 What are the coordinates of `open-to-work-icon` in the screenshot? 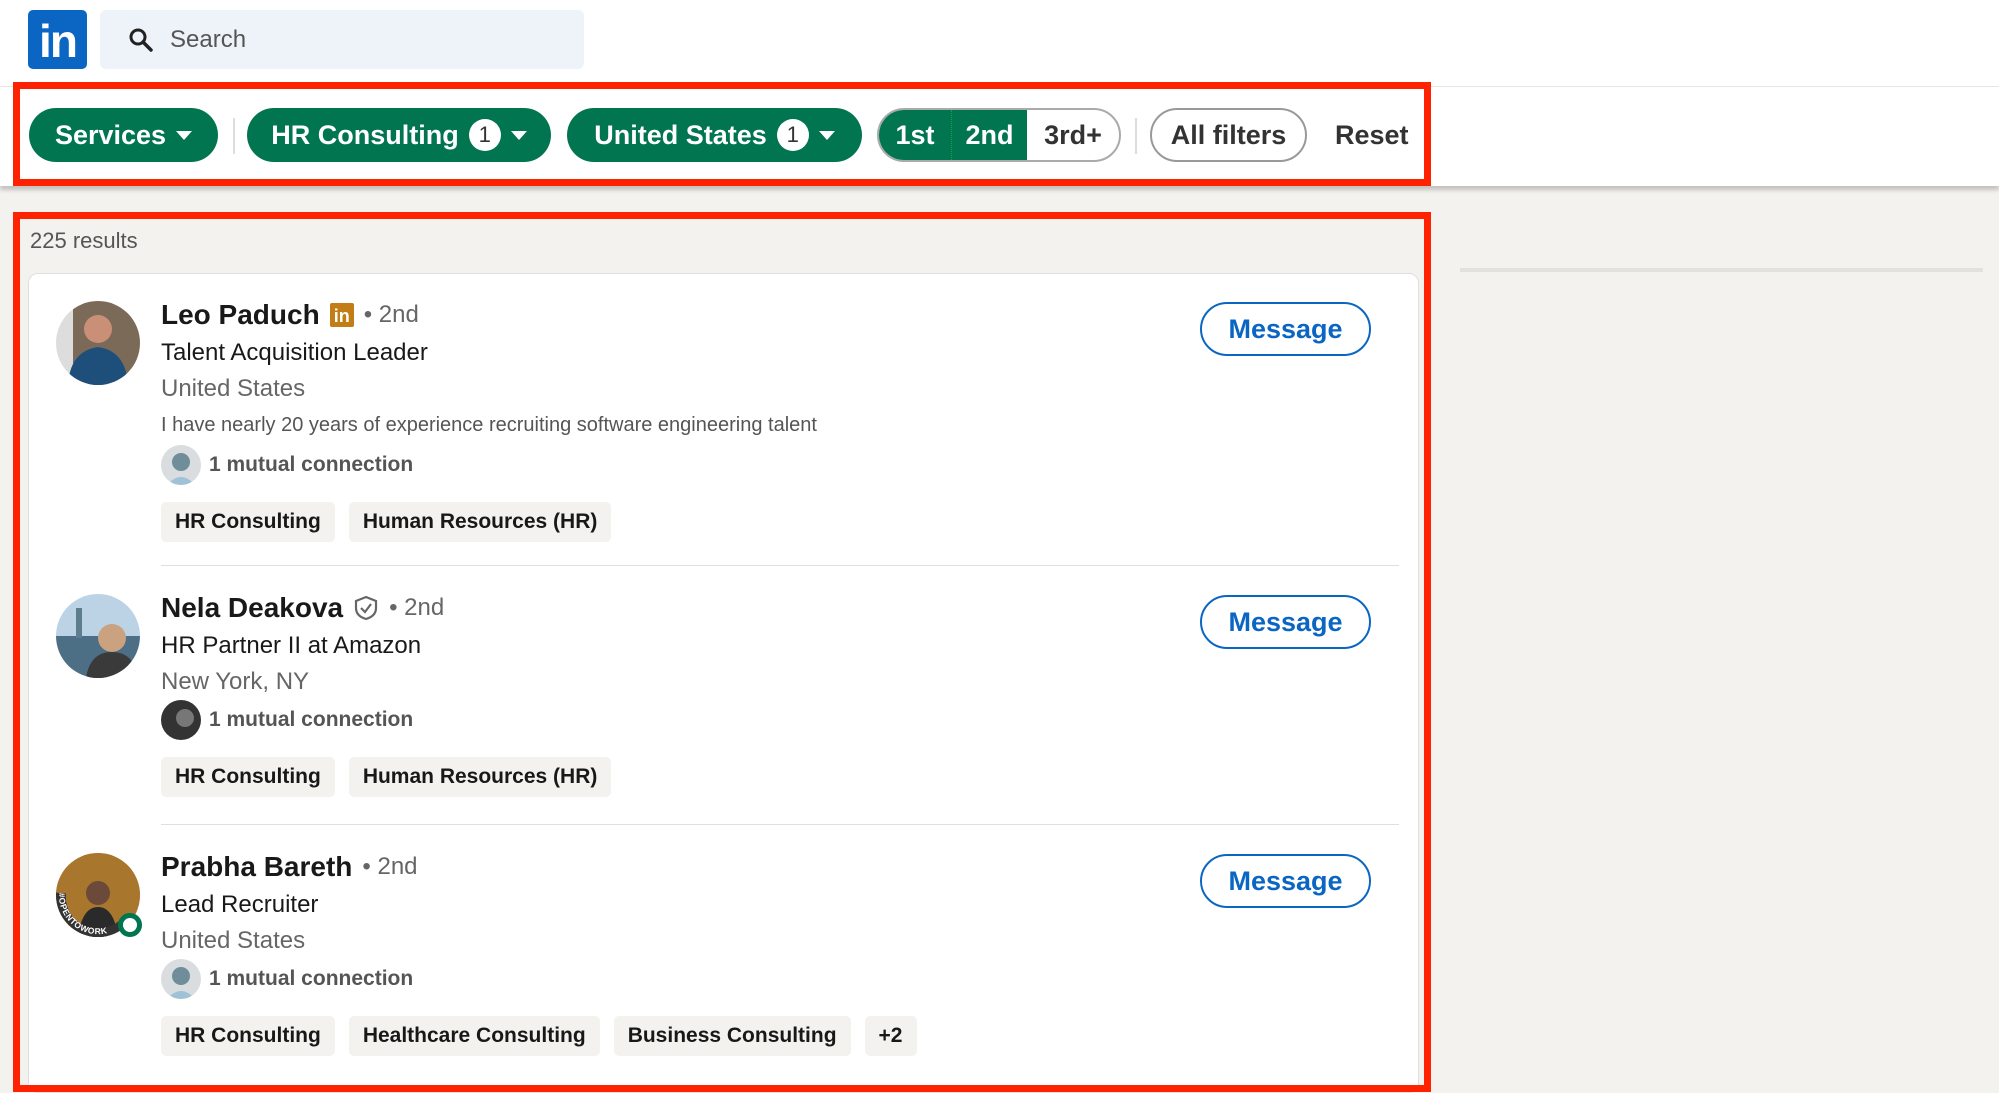 It's located at (130, 925).